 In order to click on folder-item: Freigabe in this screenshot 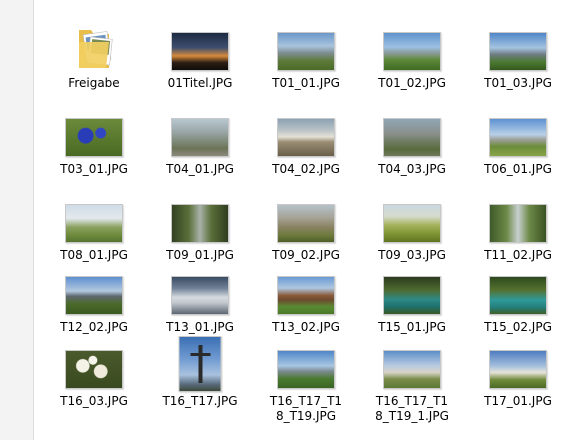, I will do `click(94, 57)`.